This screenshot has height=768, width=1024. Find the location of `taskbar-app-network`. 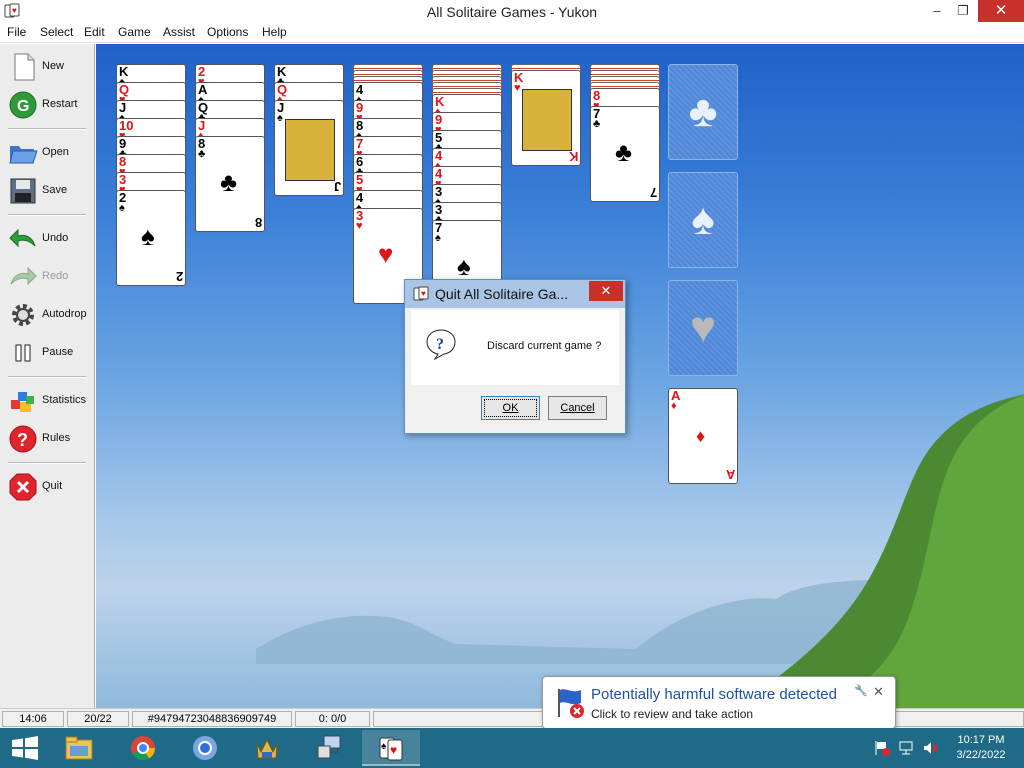

taskbar-app-network is located at coordinates (329, 748).